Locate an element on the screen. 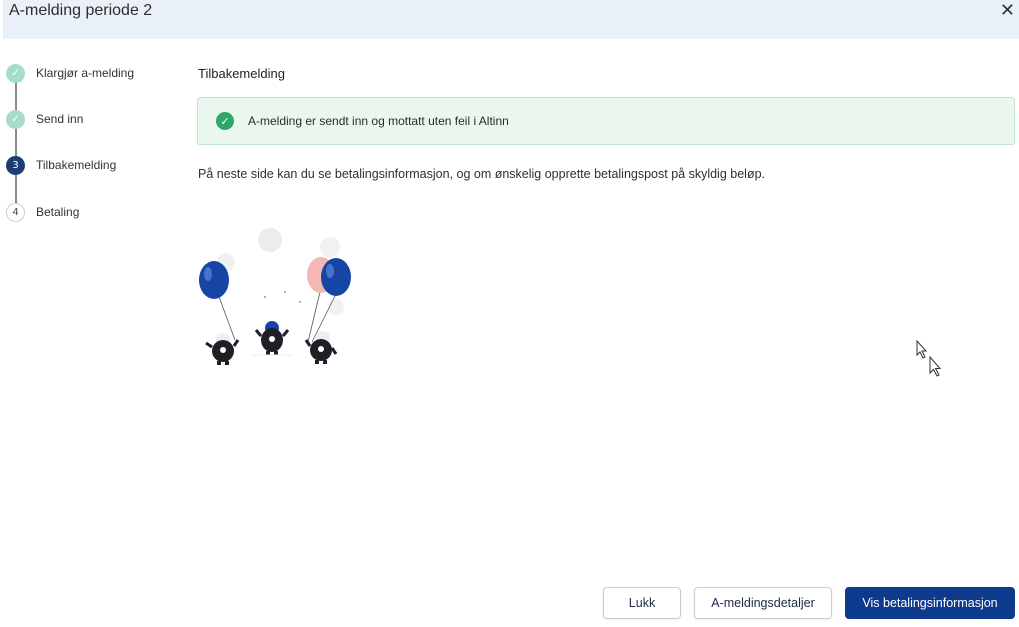 This screenshot has height=627, width=1019. show-payment-info-button: Vis betalingsinformasjon is located at coordinates (930, 603).